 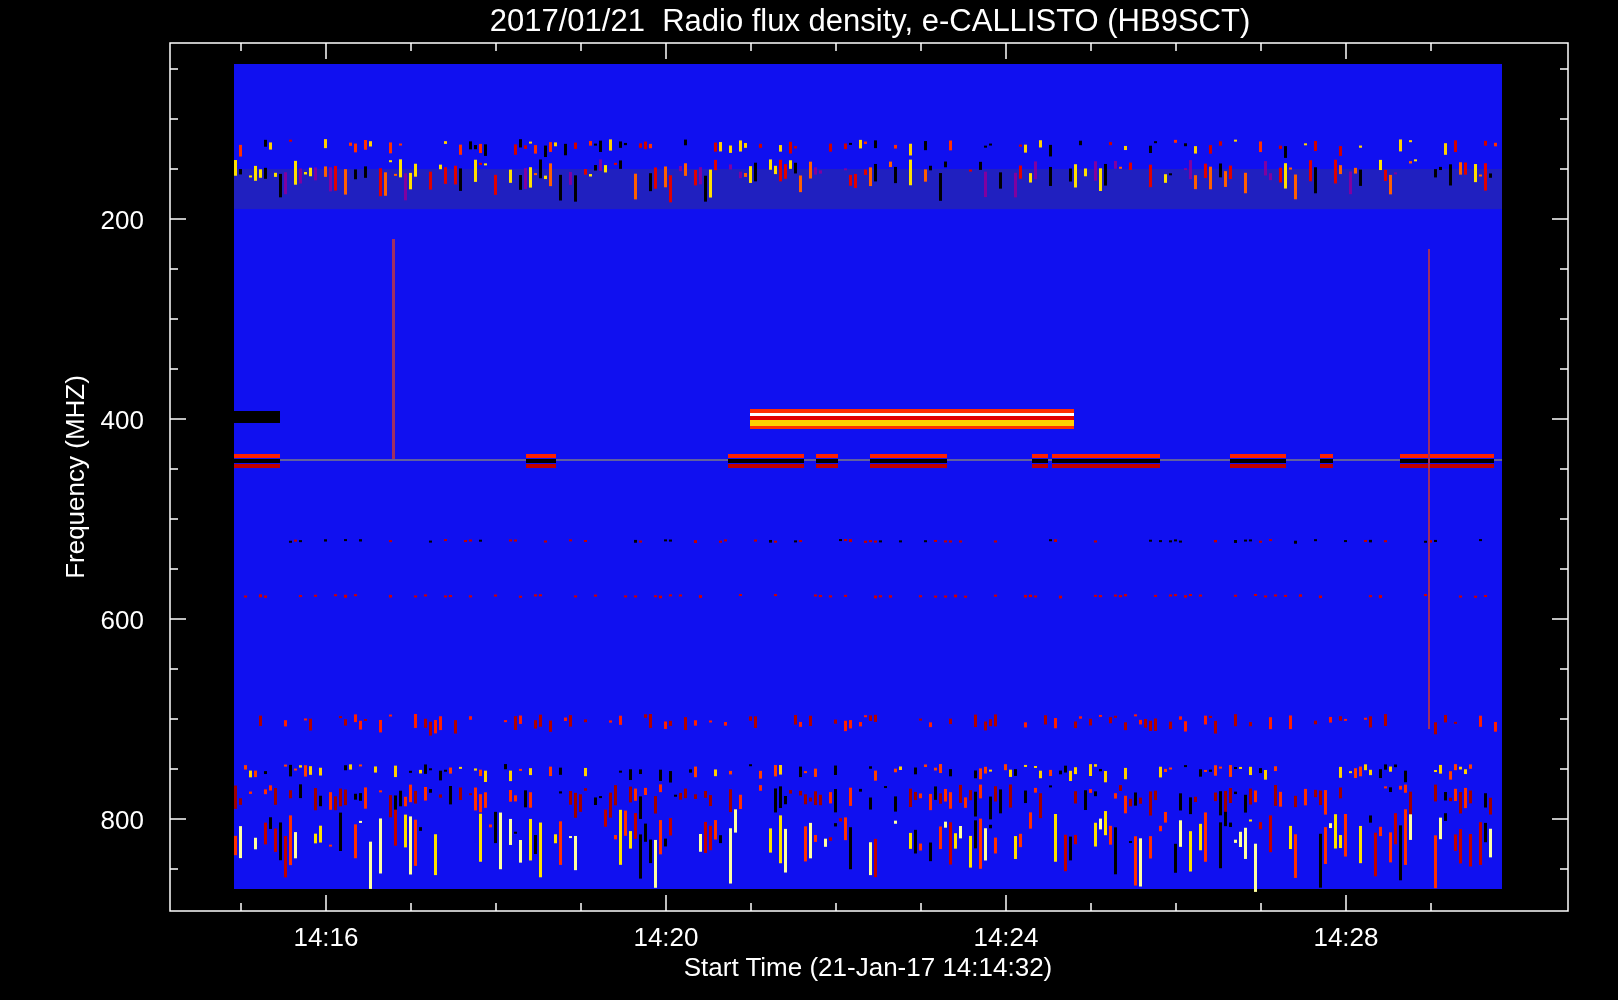 I want to click on chart-title: 2017/01/21 Radio flux density, e-CALLISTO (HB9SCT), so click(x=870, y=20).